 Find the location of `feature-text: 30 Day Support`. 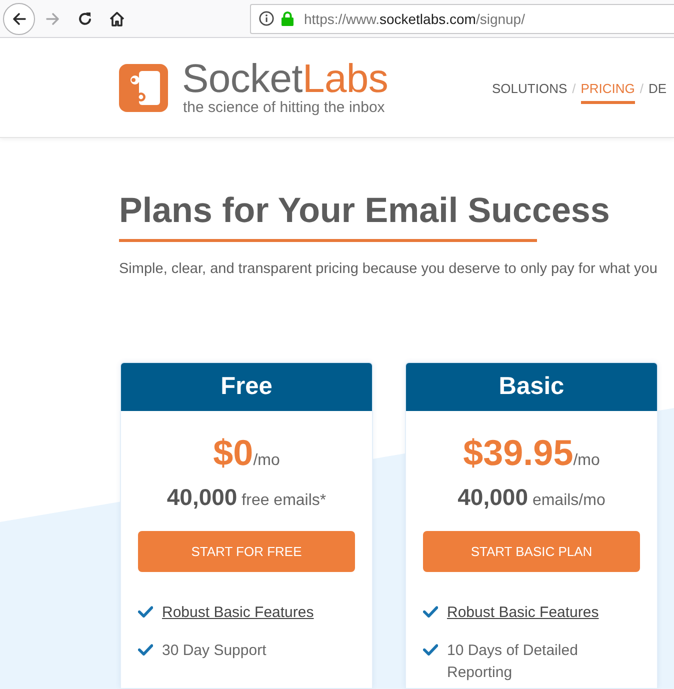

feature-text: 30 Day Support is located at coordinates (215, 651).